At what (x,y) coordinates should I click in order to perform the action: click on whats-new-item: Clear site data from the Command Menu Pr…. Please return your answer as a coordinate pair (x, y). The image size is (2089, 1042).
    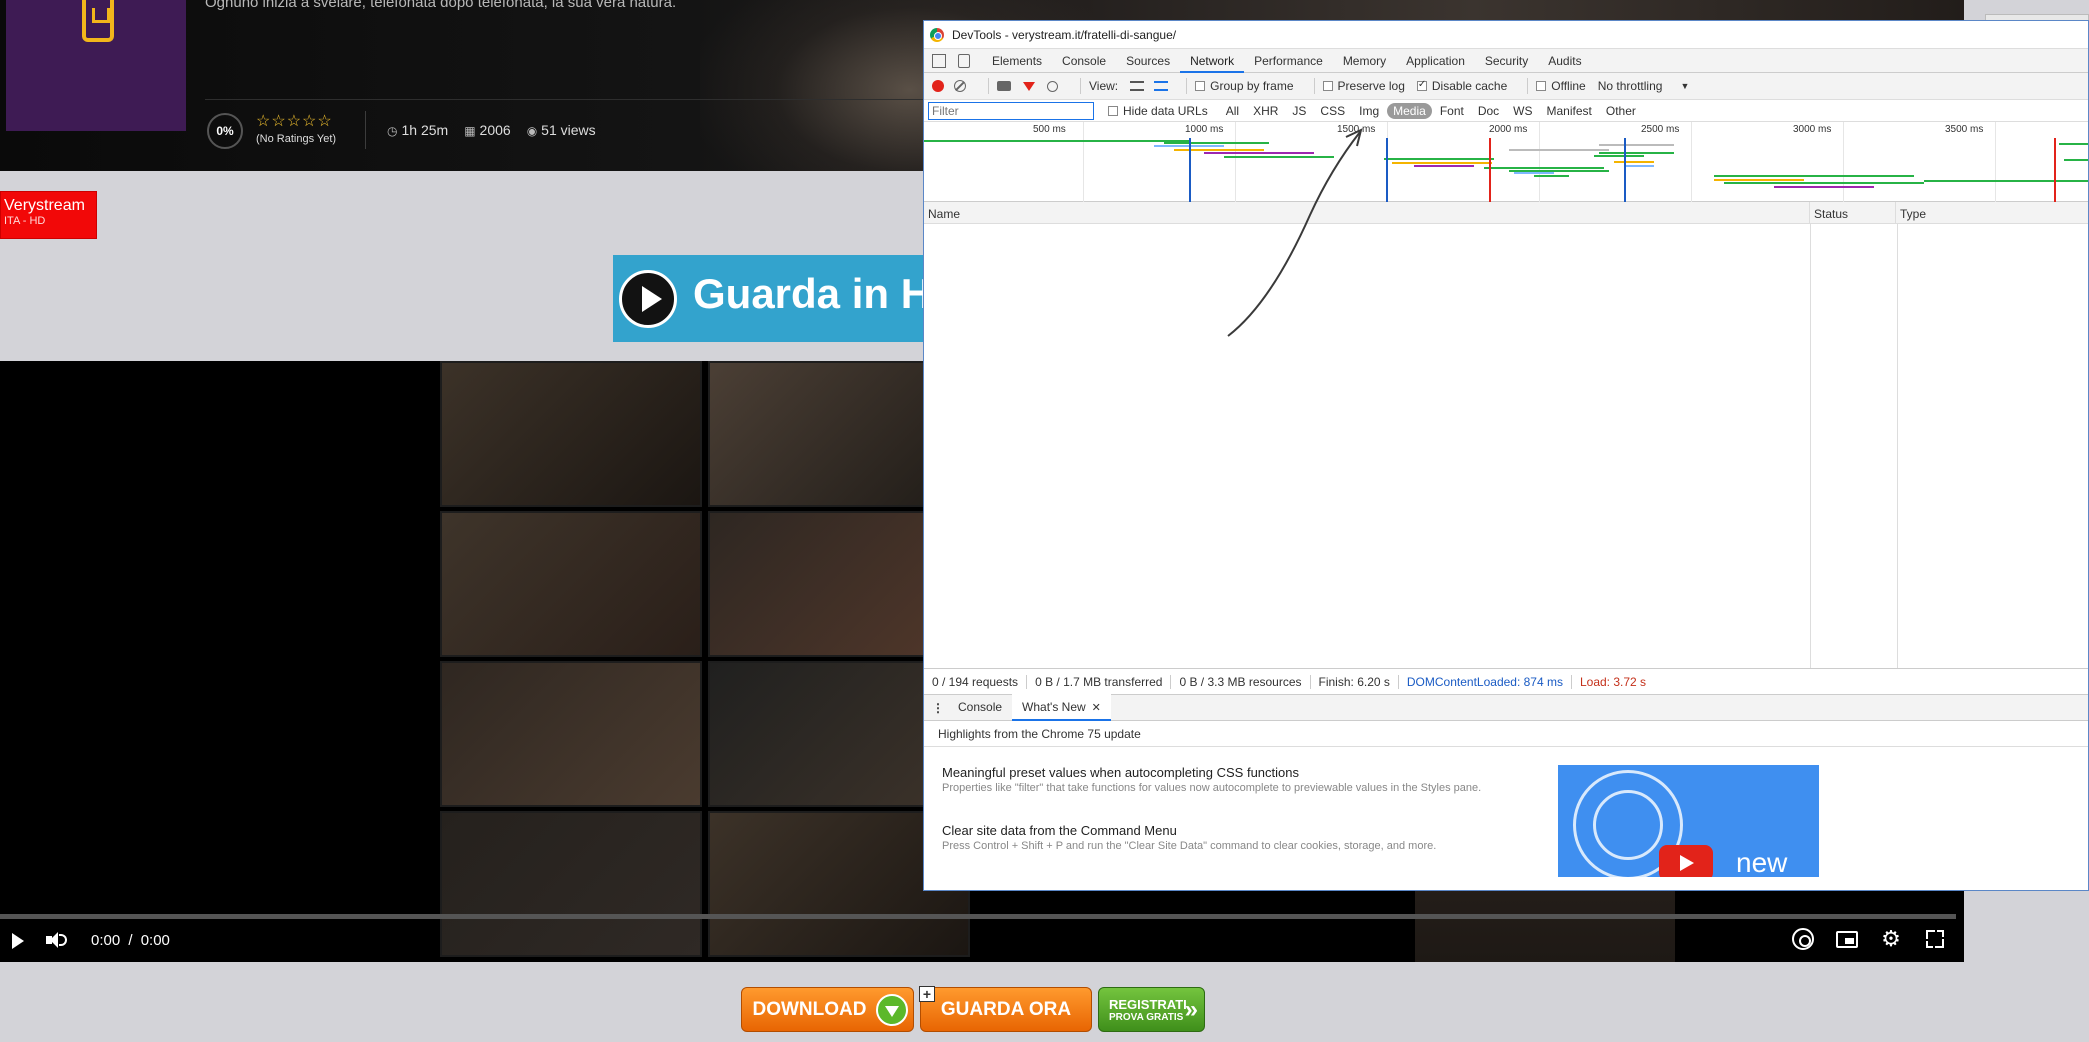
    Looking at the image, I should click on (1227, 837).